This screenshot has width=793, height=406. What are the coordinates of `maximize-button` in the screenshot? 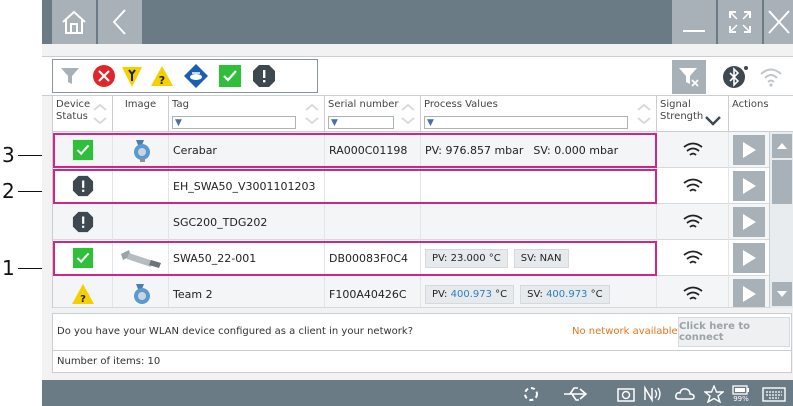 It's located at (740, 22).